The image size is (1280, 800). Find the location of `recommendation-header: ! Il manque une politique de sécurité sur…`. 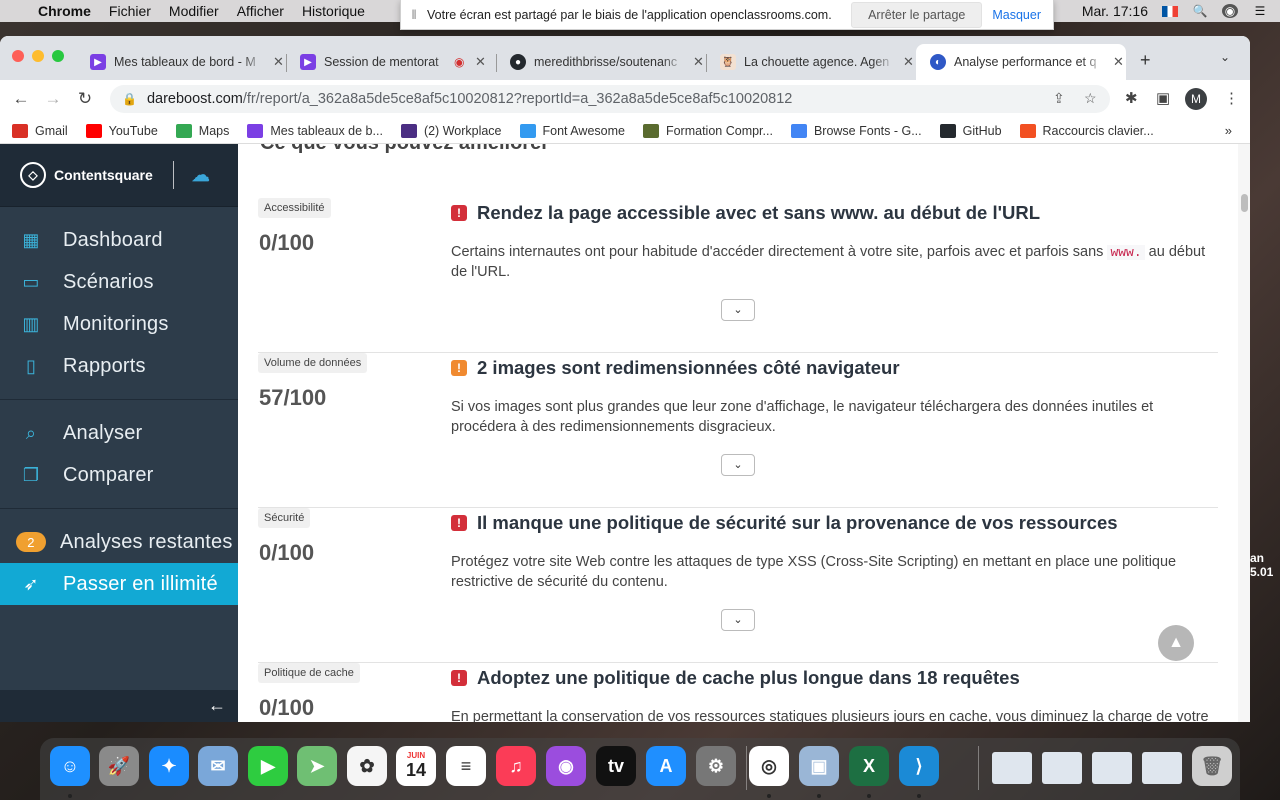

recommendation-header: ! Il manque une politique de sécurité sur… is located at coordinates (784, 523).